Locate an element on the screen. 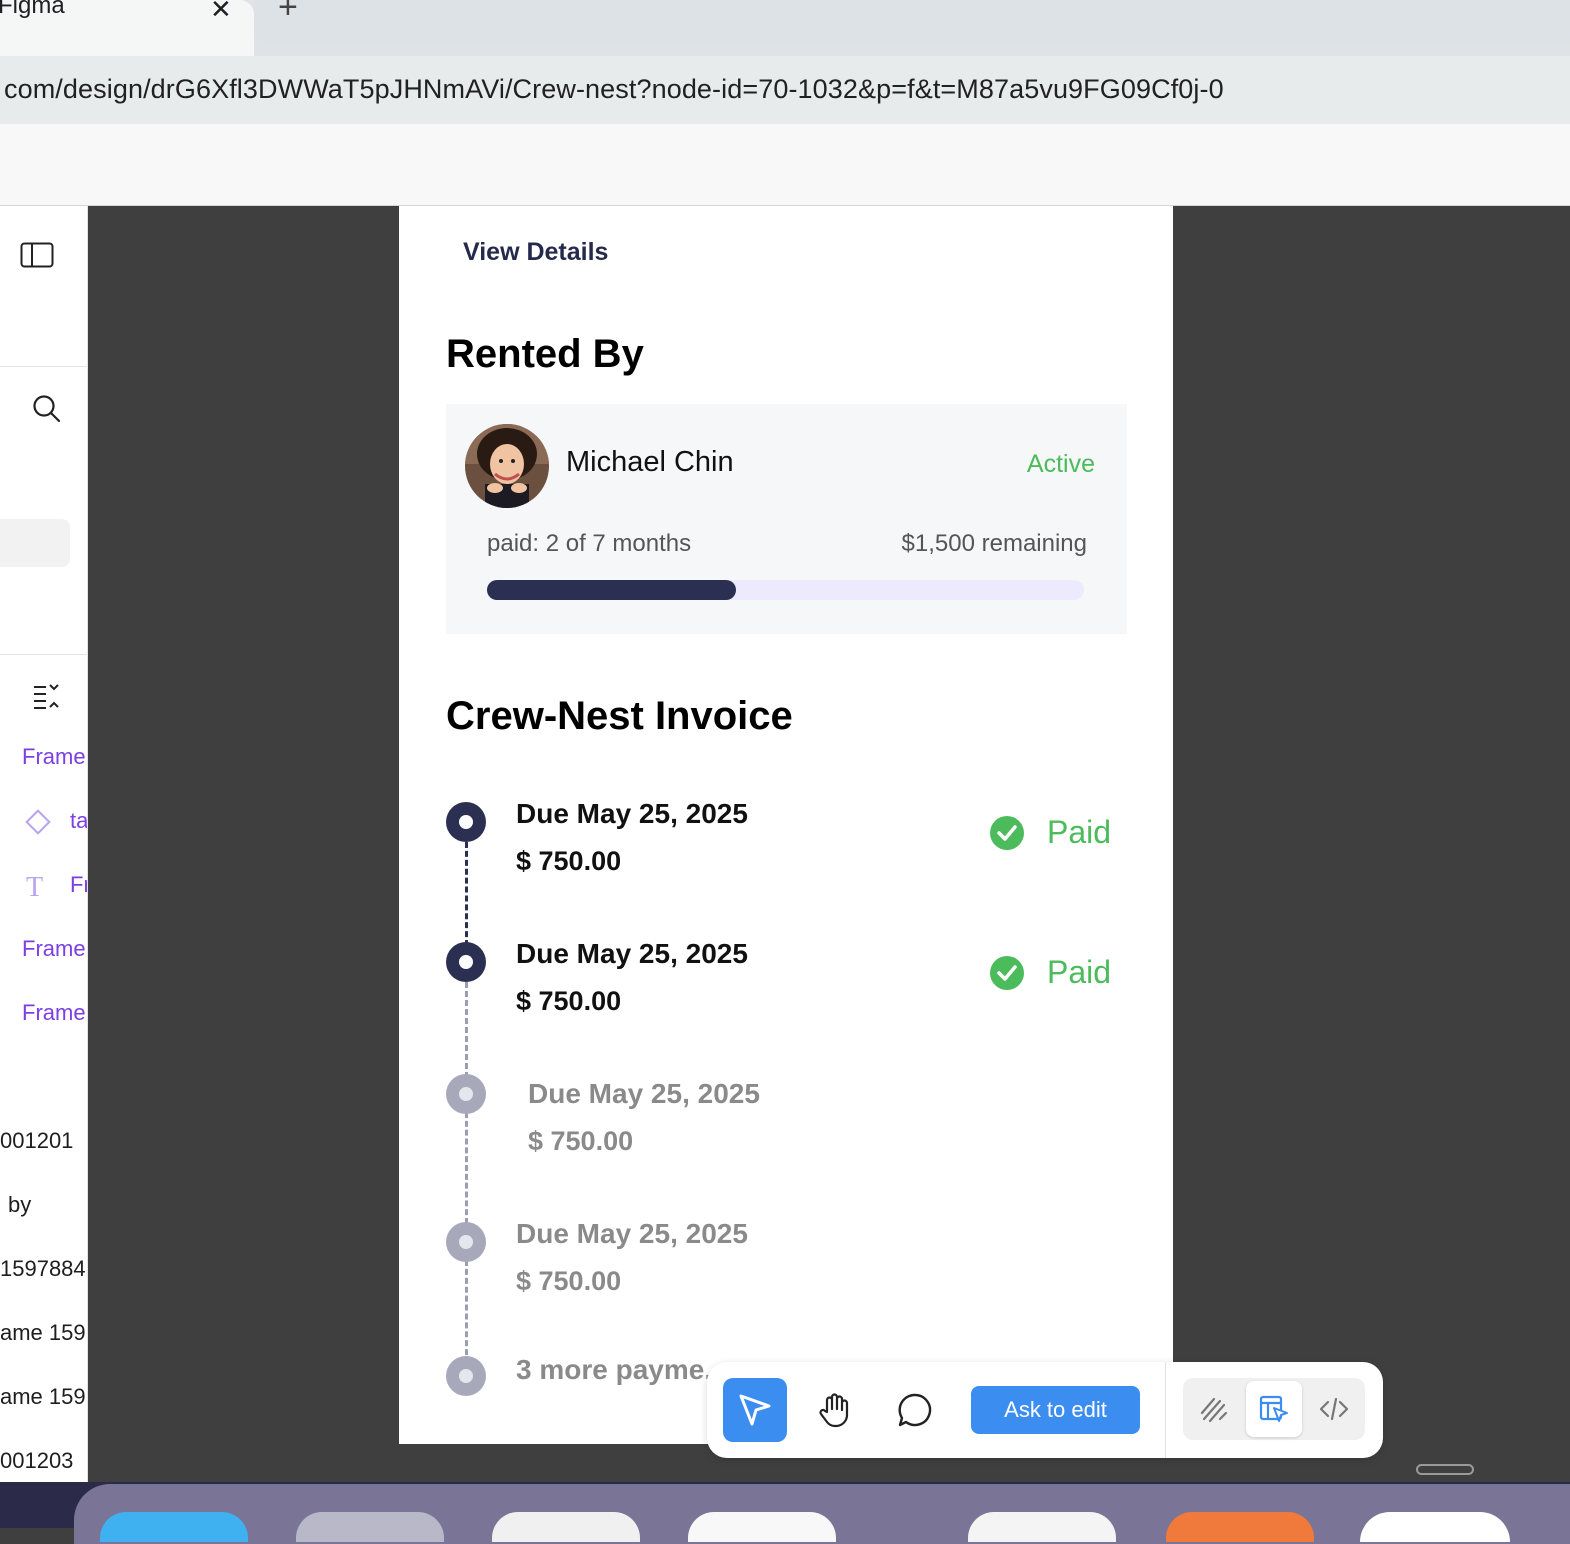 The width and height of the screenshot is (1570, 1544). layer-text: Fr is located at coordinates (78, 885).